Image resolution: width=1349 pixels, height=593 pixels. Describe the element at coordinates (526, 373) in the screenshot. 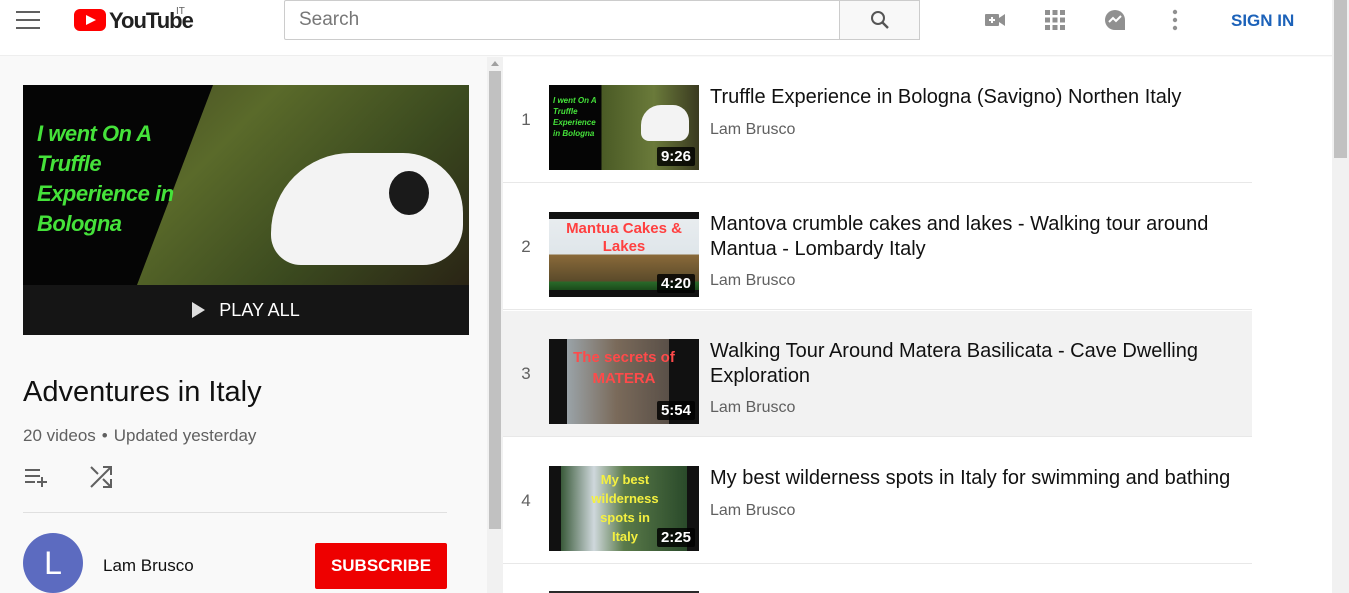

I see `video-index: 3` at that location.